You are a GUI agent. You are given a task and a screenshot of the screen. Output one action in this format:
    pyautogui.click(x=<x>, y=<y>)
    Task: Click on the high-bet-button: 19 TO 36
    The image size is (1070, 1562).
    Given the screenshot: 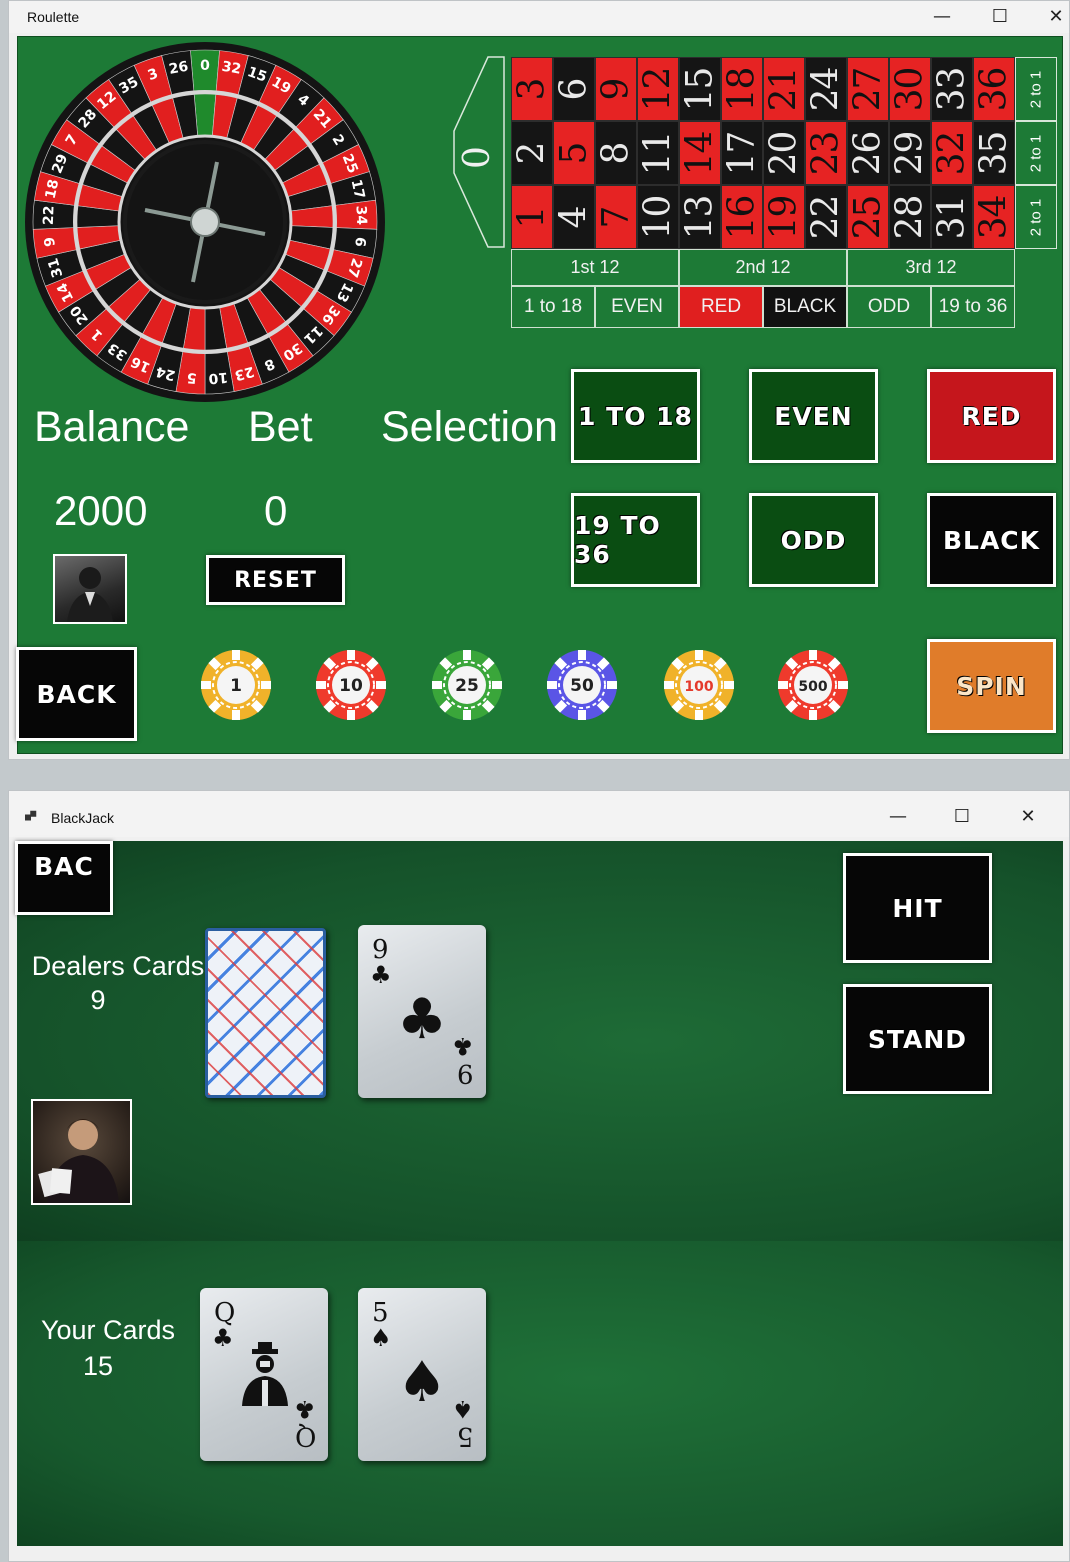 What is the action you would take?
    pyautogui.click(x=635, y=540)
    